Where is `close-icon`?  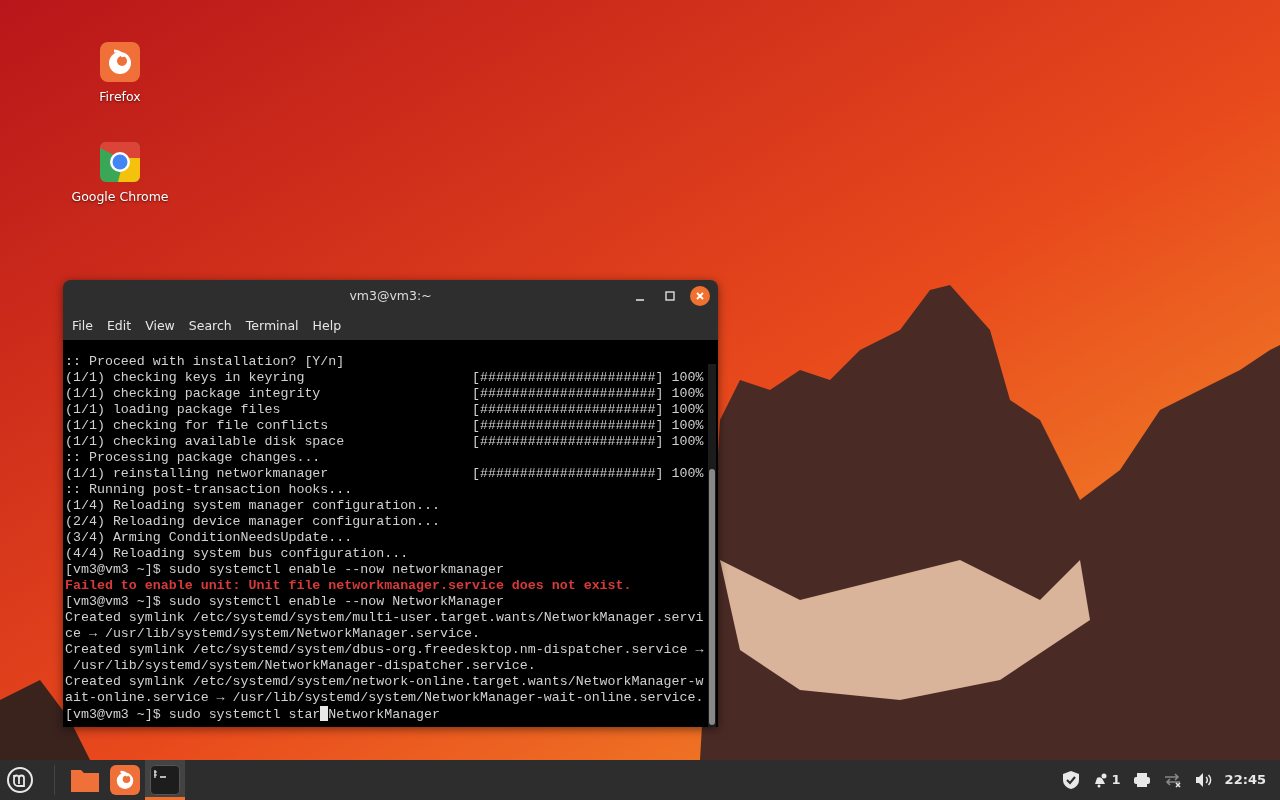
close-icon is located at coordinates (700, 296).